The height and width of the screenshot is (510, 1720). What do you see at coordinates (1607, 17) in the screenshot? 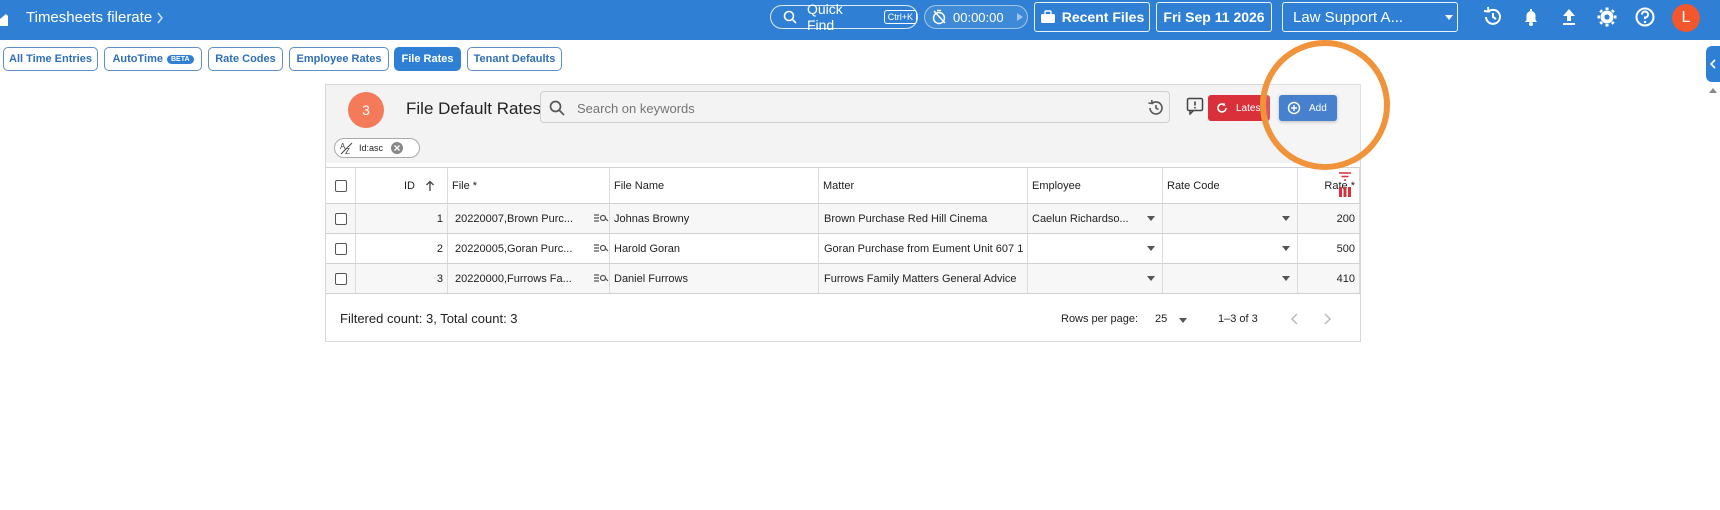
I see `gear-icon` at bounding box center [1607, 17].